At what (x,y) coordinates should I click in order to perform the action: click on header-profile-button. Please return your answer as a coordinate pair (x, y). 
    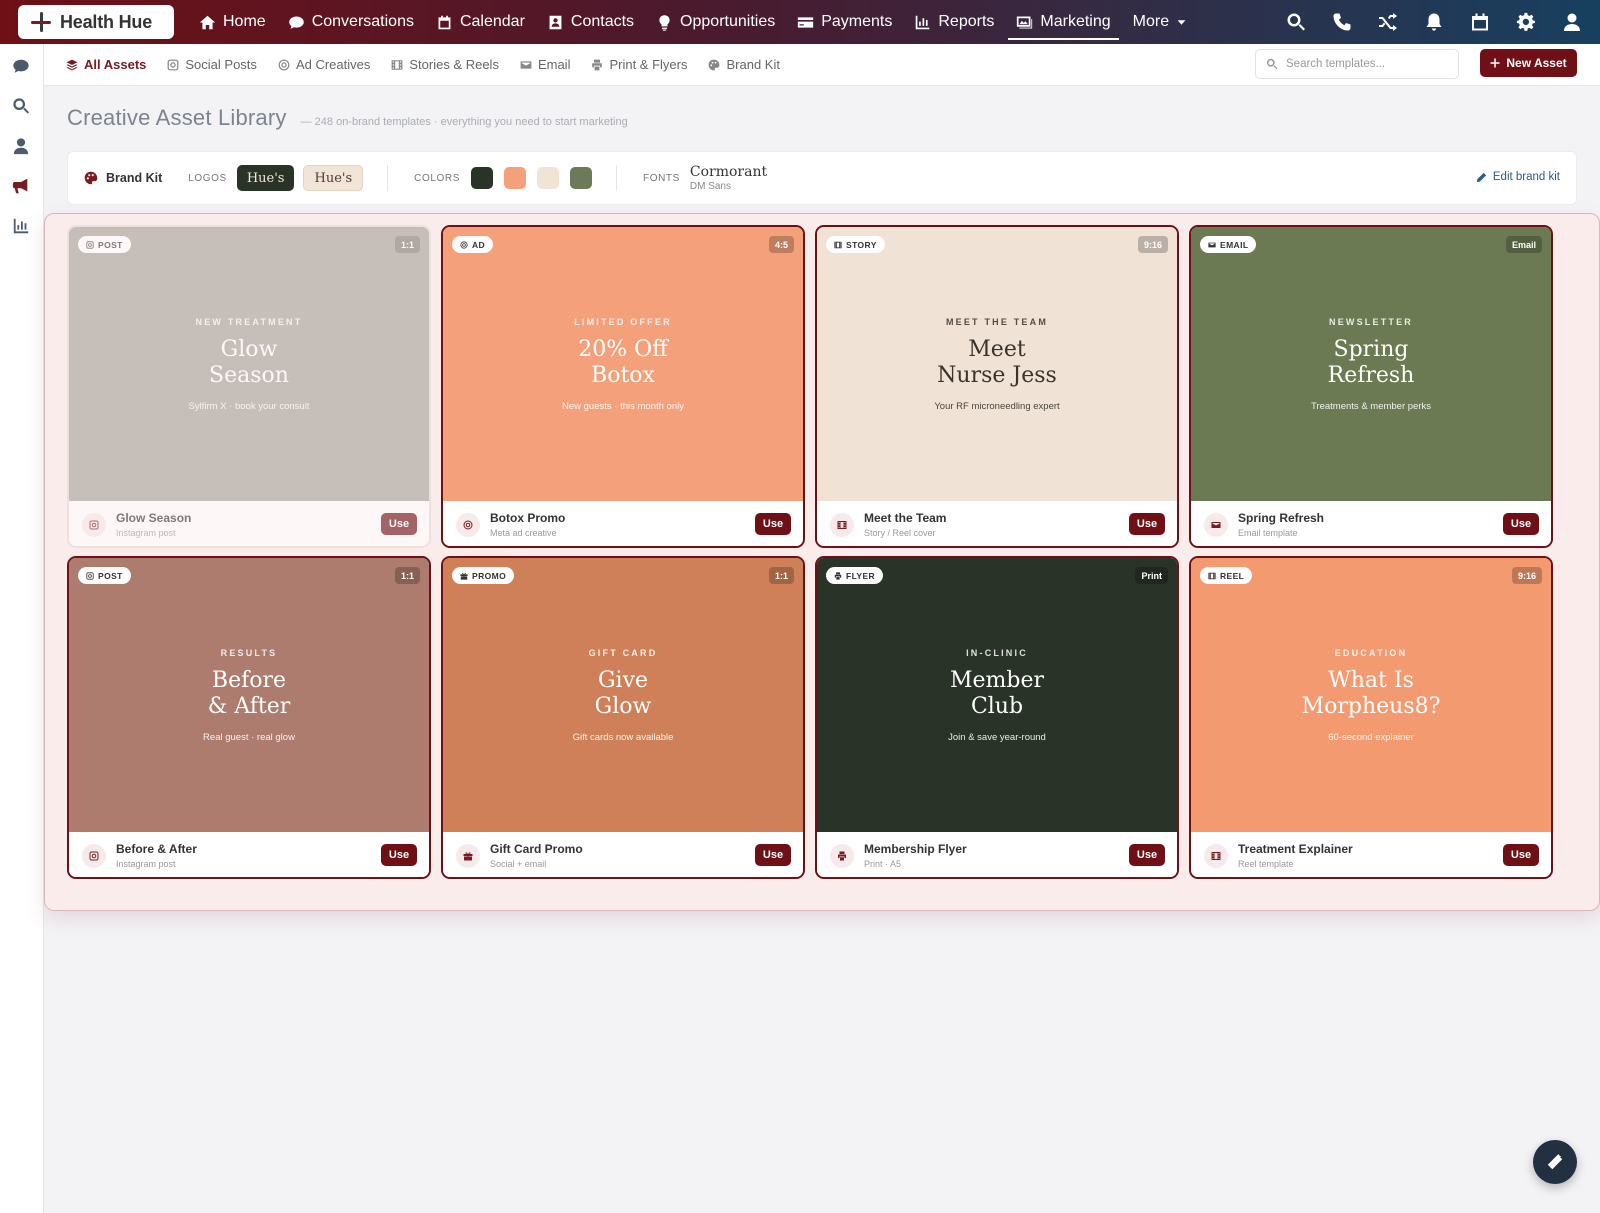
    Looking at the image, I should click on (1572, 22).